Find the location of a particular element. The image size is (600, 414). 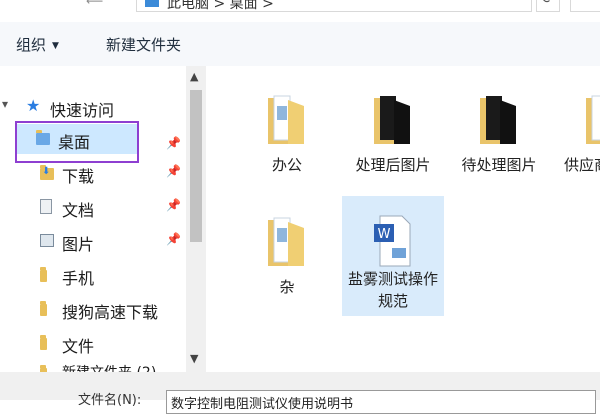

file-item-folder: 供应商 is located at coordinates (577, 133).